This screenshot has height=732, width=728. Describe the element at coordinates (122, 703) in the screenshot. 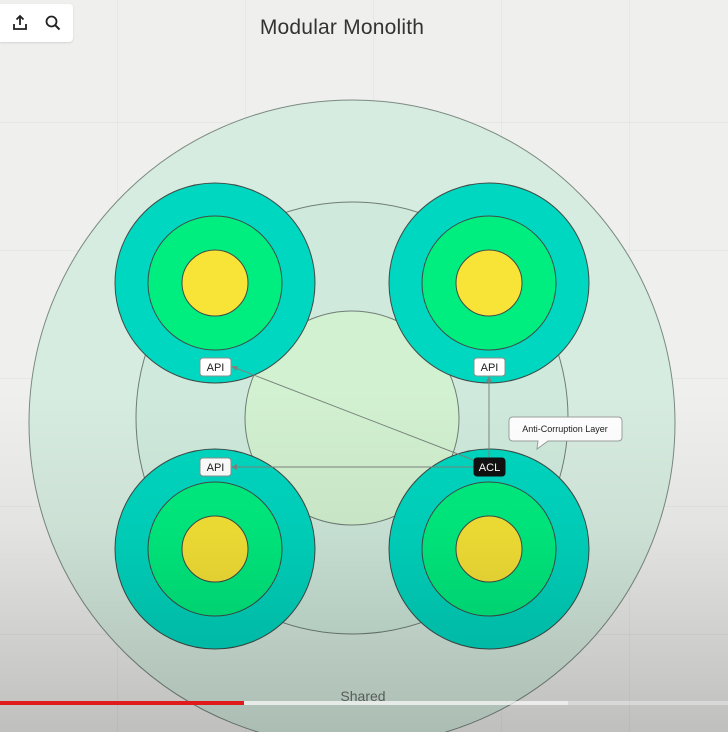

I see `video-played-fill` at that location.